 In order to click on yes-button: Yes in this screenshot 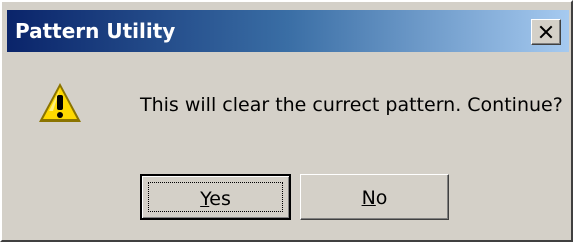, I will do `click(215, 197)`.